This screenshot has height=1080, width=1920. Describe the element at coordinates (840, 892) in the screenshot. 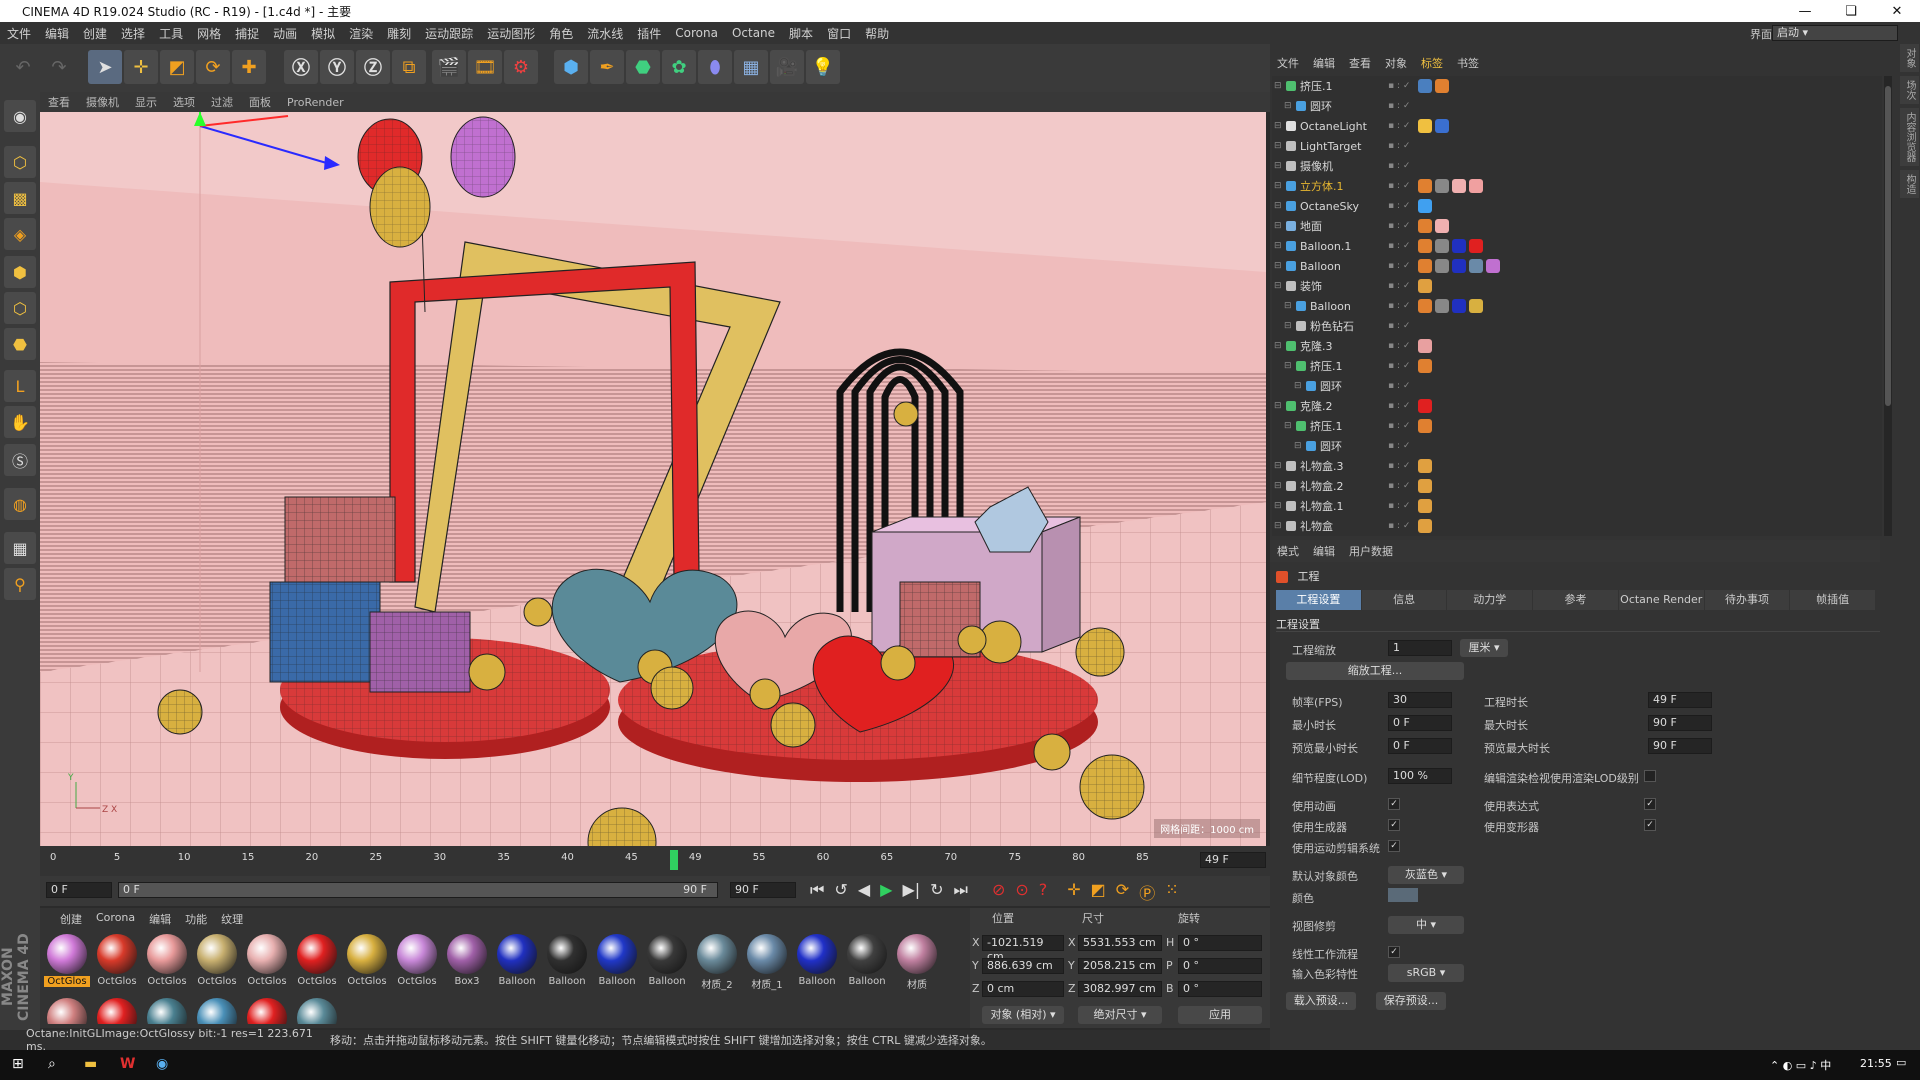

I see `prev-key-icon: ↺` at that location.